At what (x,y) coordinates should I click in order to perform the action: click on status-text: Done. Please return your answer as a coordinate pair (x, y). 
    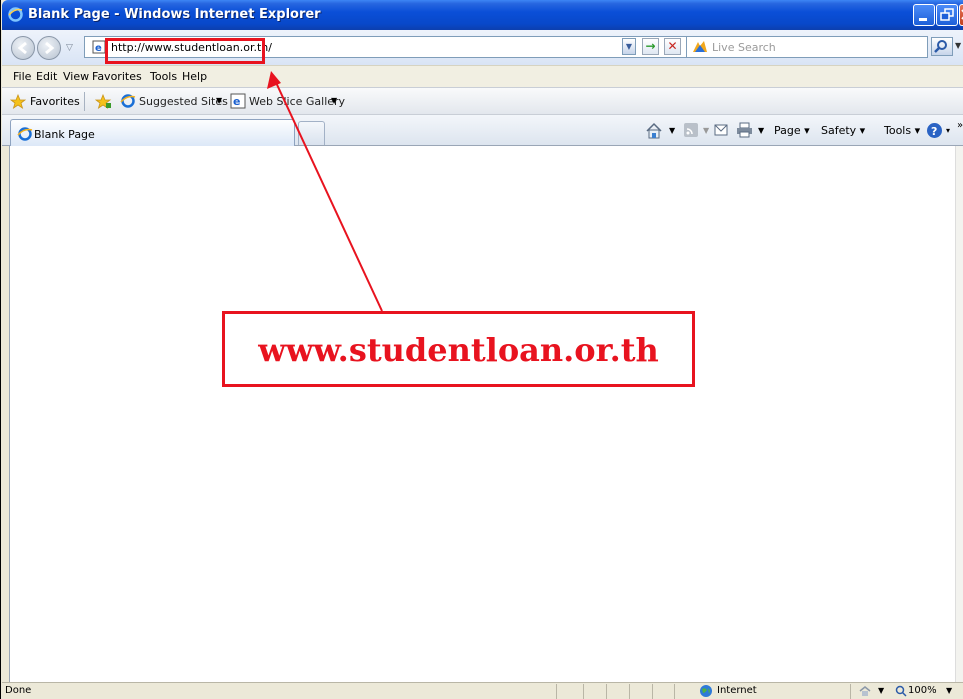
    Looking at the image, I should click on (18, 690).